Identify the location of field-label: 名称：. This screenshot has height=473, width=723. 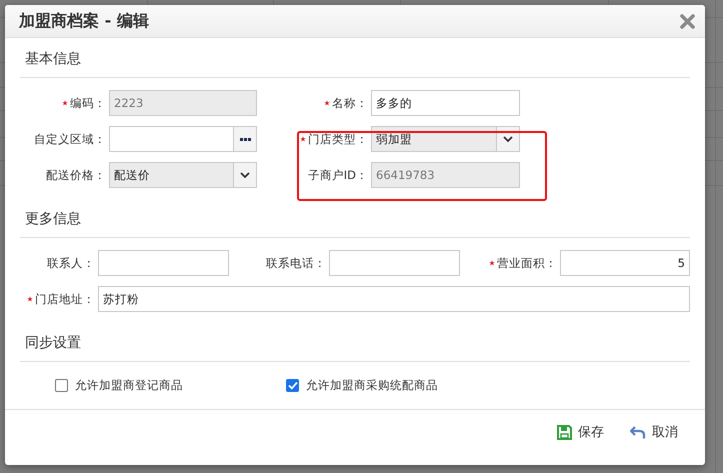
(350, 103).